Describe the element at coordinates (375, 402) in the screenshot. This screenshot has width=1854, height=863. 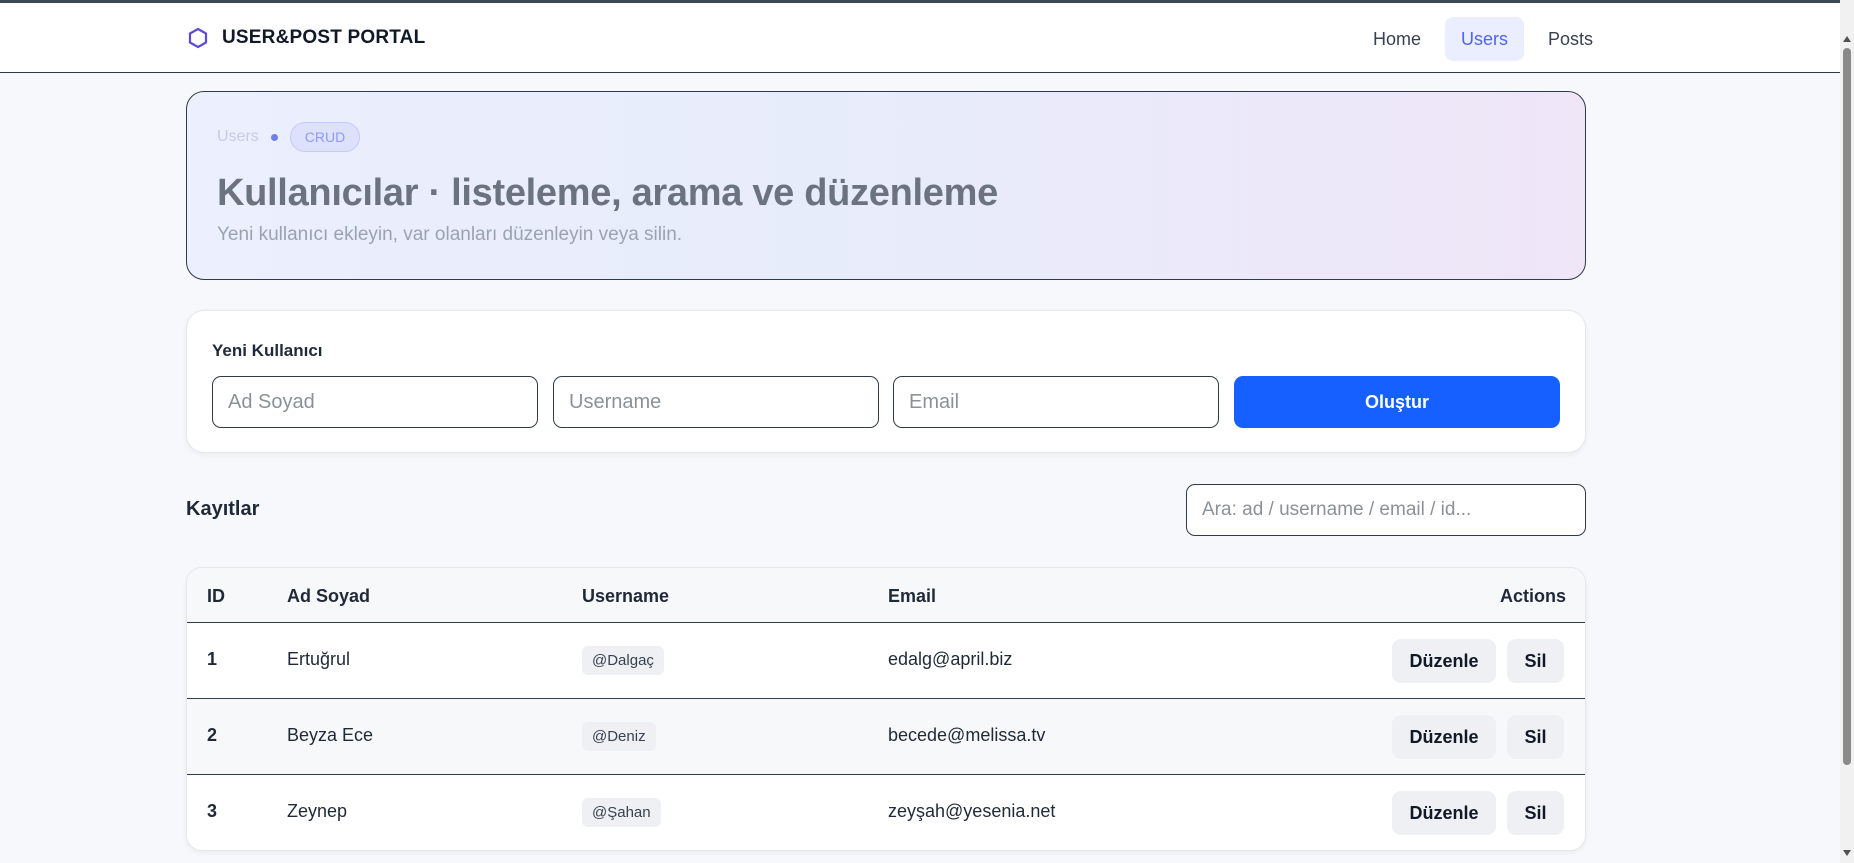
I see `name-input` at that location.